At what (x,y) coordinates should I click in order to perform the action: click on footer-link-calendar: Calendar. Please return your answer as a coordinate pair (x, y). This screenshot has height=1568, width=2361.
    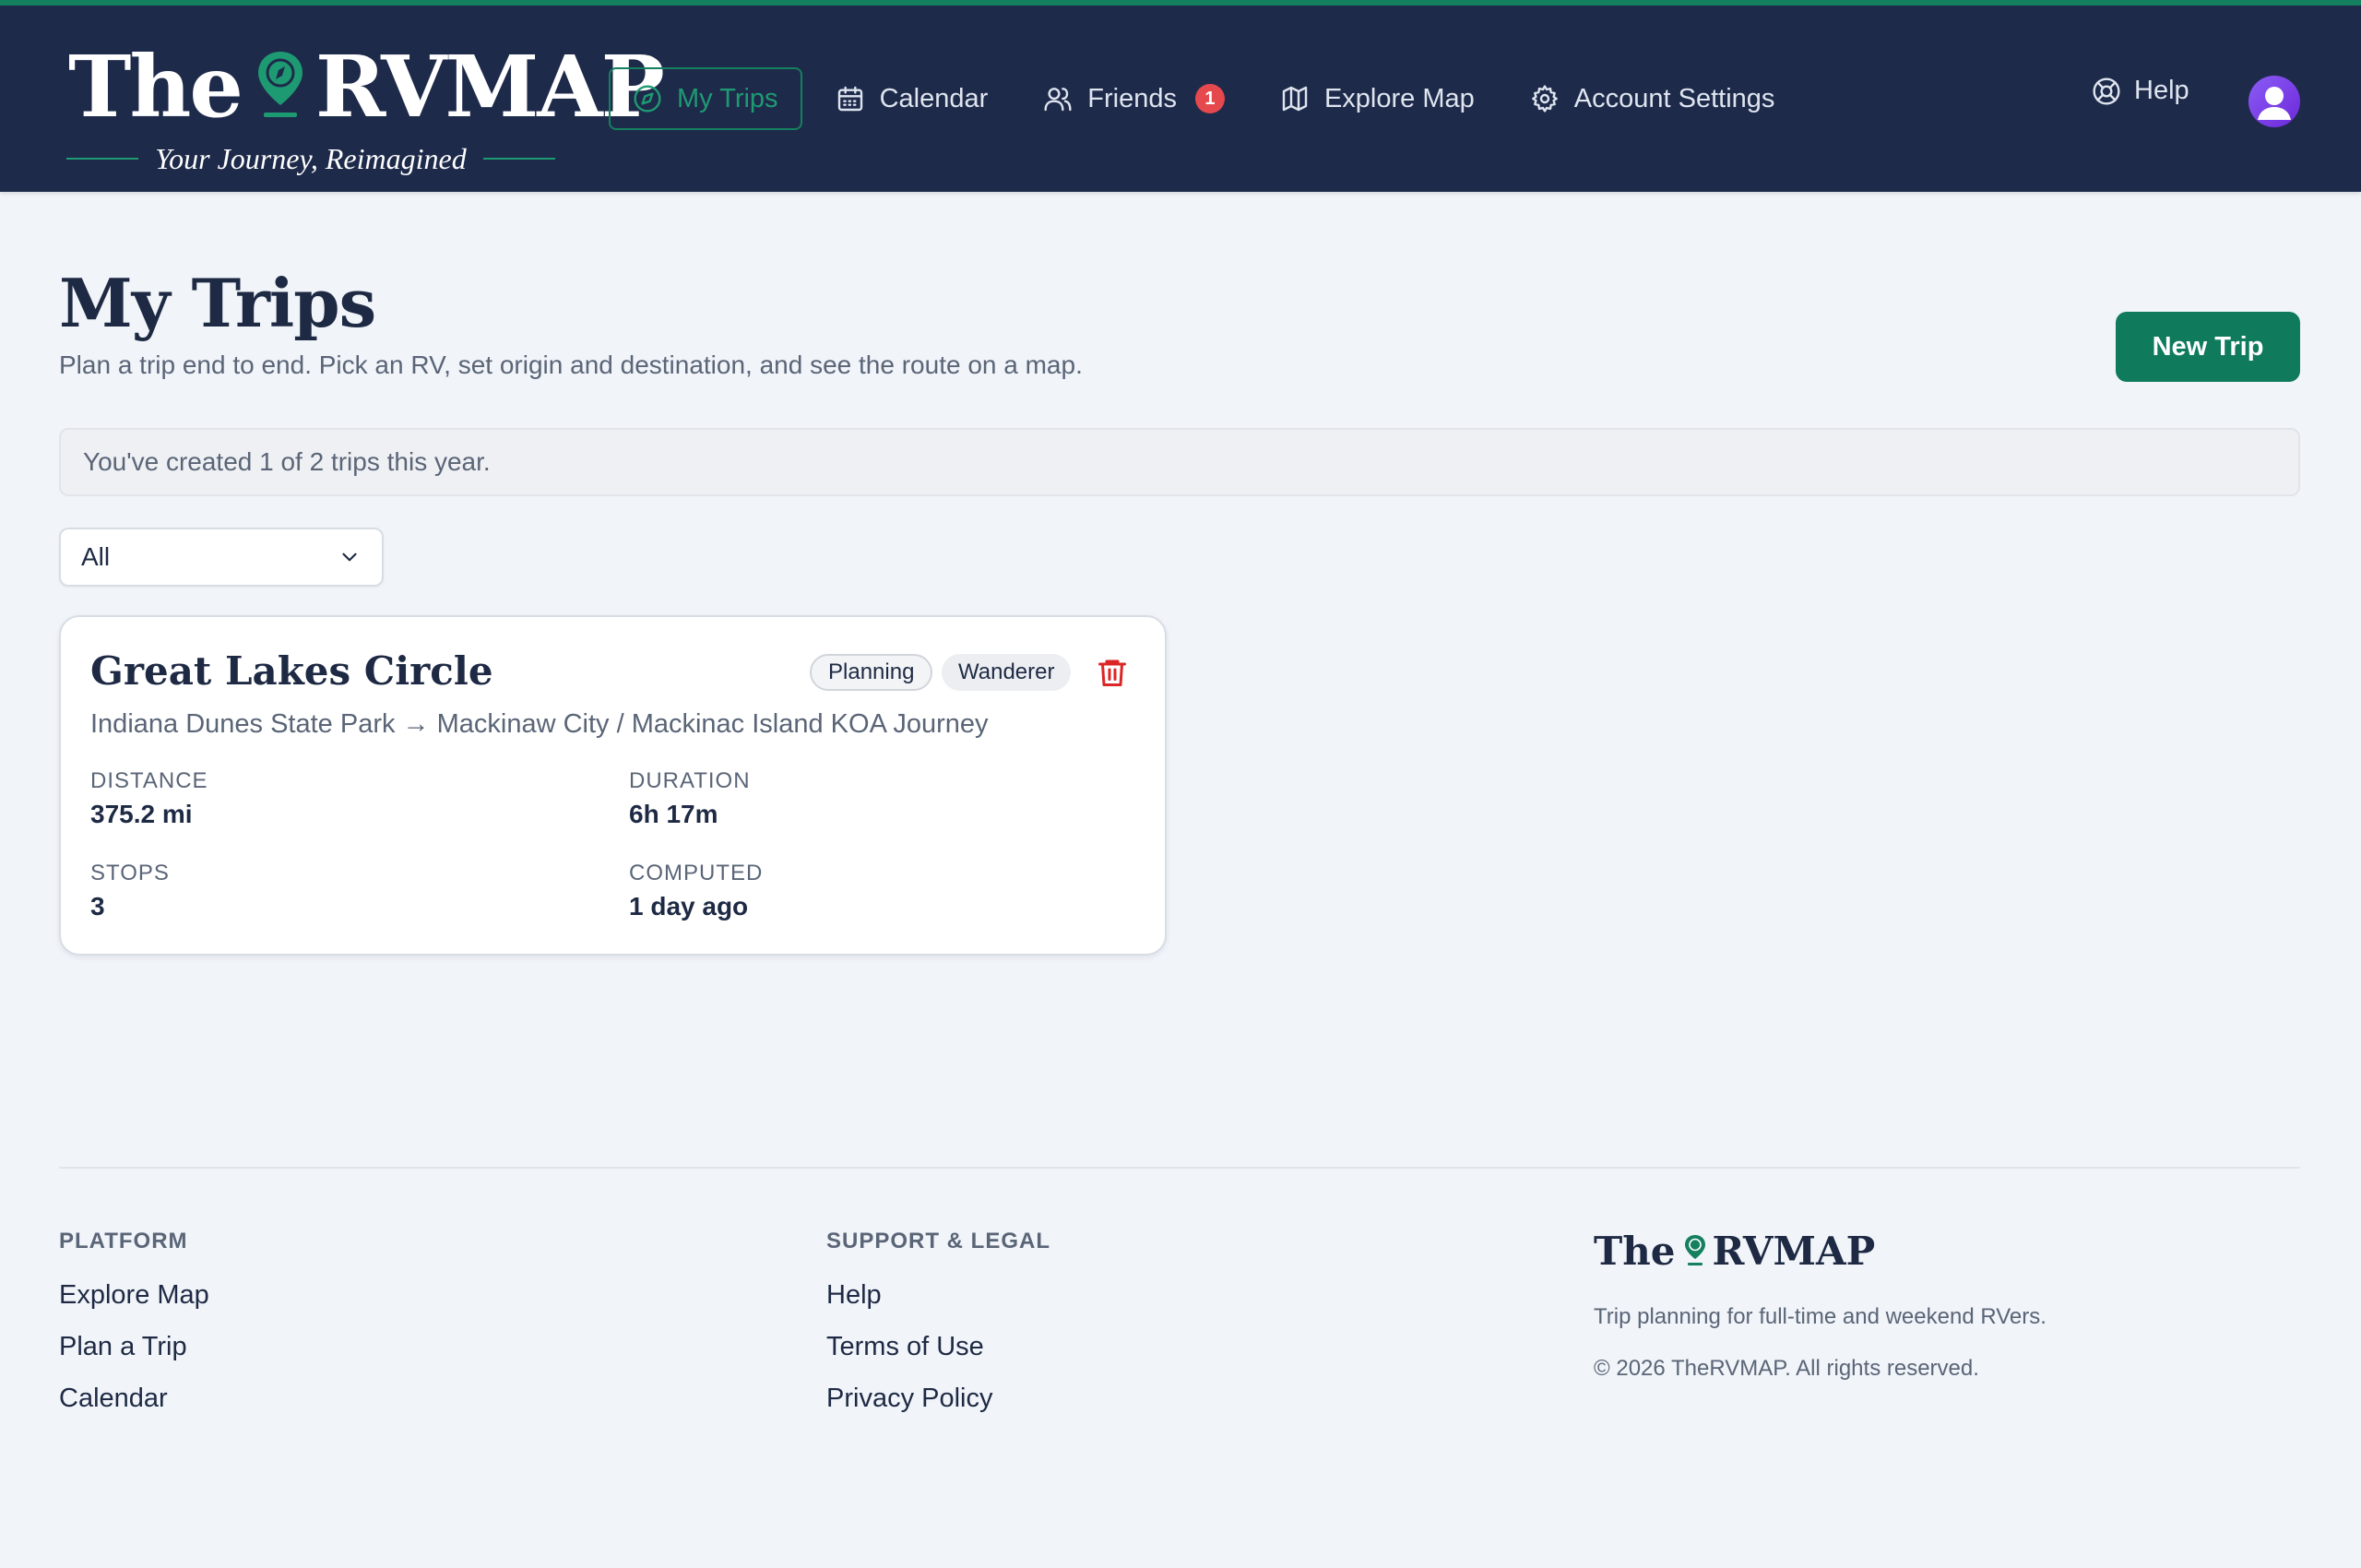
    Looking at the image, I should click on (113, 1399).